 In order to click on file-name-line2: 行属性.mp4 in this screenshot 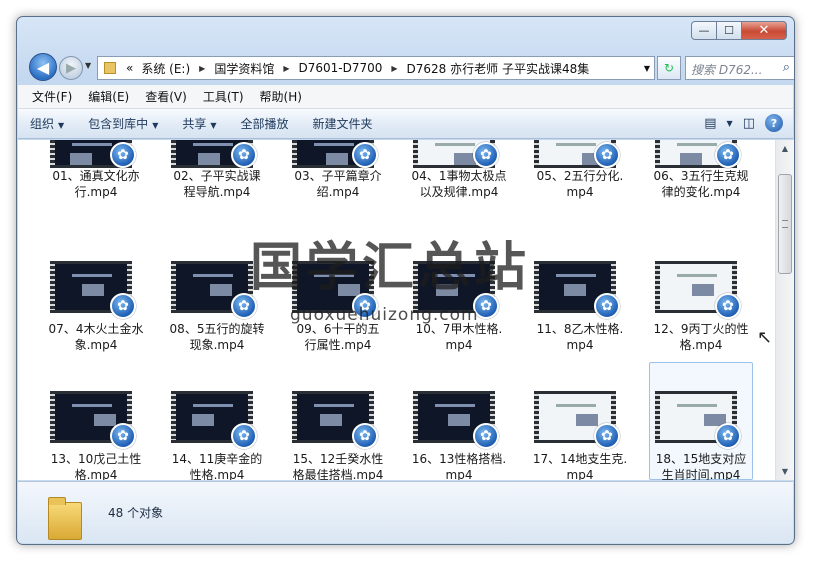, I will do `click(338, 345)`.